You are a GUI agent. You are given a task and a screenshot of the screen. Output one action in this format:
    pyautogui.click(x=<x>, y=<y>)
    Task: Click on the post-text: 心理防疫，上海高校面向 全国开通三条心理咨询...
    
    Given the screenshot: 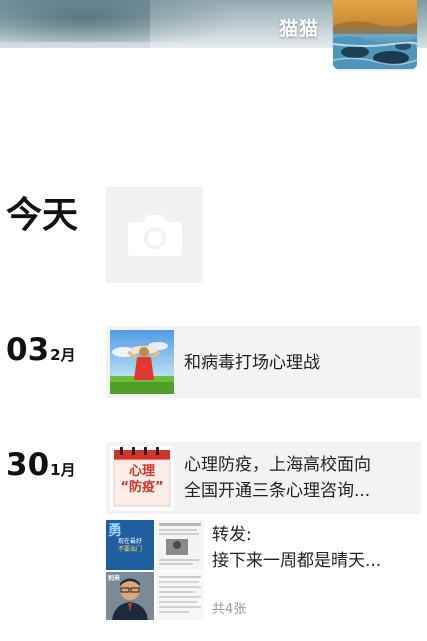 What is the action you would take?
    pyautogui.click(x=299, y=478)
    